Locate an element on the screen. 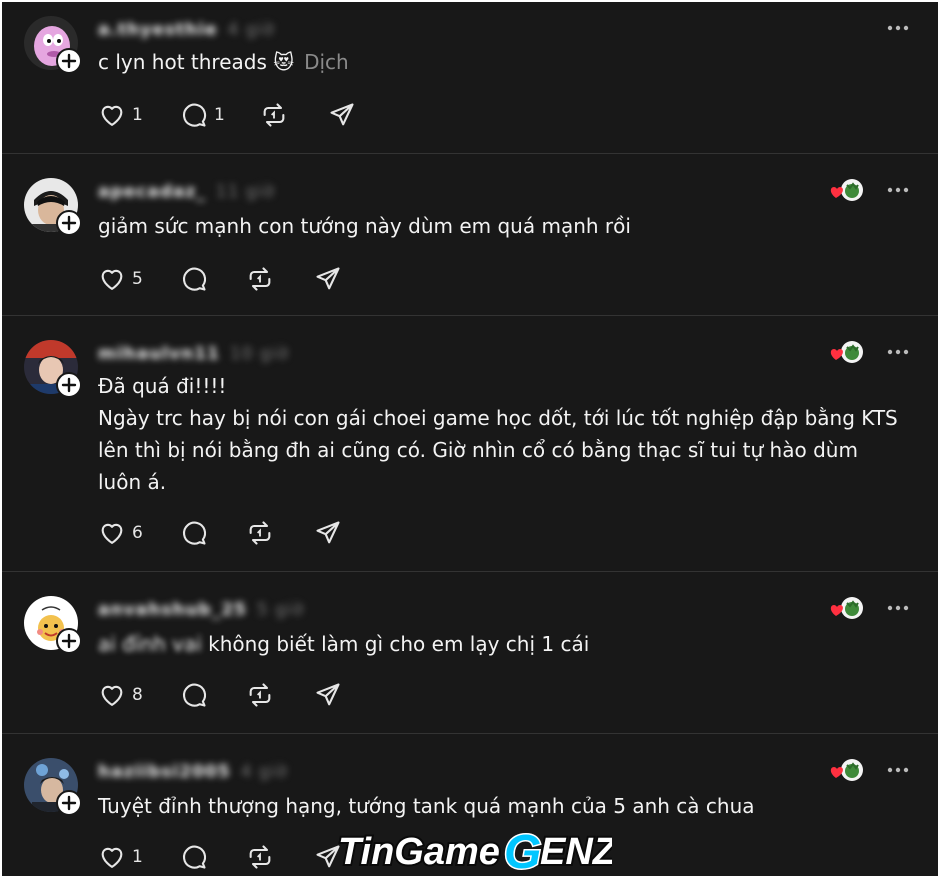 This screenshot has height=878, width=940. like-button: 5 is located at coordinates (120, 279).